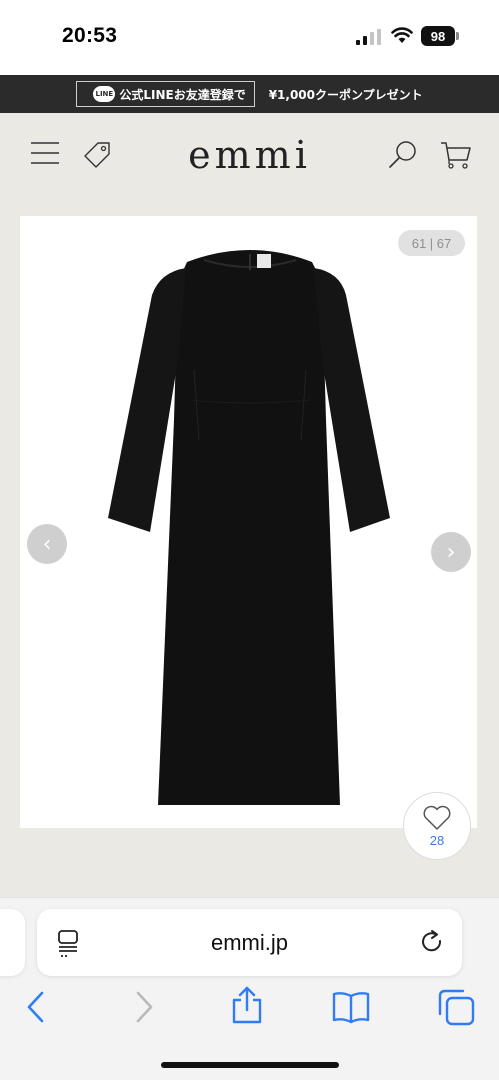  Describe the element at coordinates (457, 36) in the screenshot. I see `battery-tip` at that location.